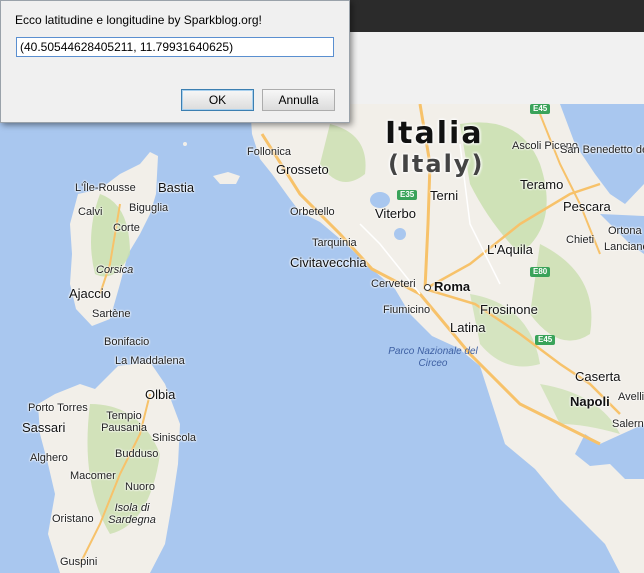  Describe the element at coordinates (79, 562) in the screenshot. I see `place-label: Guspini` at that location.